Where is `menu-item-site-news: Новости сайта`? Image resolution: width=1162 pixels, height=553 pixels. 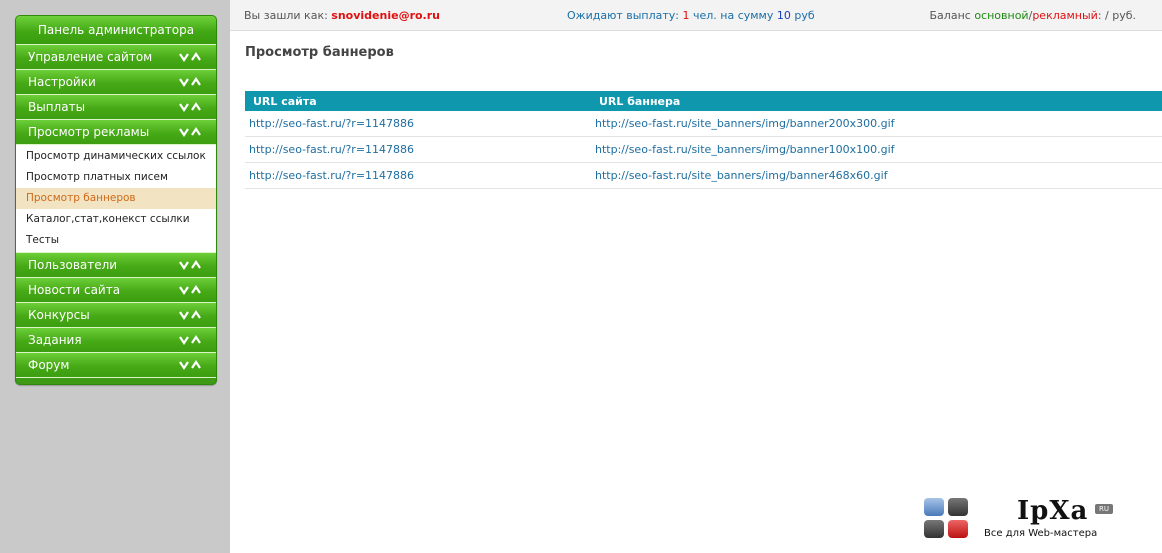
menu-item-site-news: Новости сайта is located at coordinates (116, 290).